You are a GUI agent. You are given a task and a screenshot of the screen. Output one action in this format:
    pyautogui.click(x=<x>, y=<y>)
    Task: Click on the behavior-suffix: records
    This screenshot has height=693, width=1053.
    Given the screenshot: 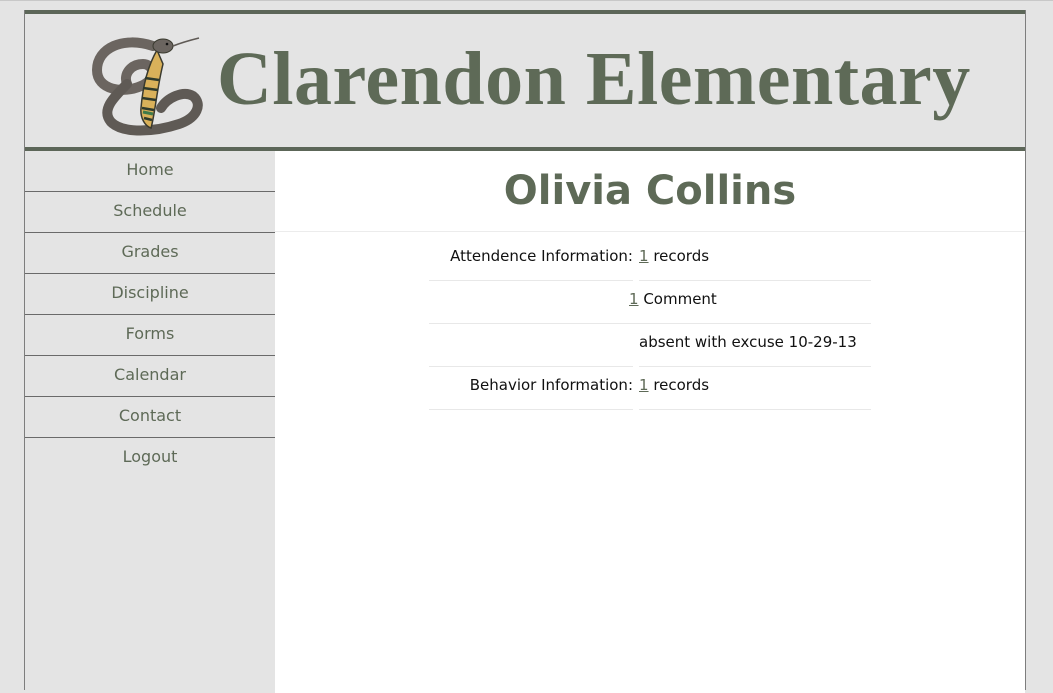 What is the action you would take?
    pyautogui.click(x=679, y=385)
    